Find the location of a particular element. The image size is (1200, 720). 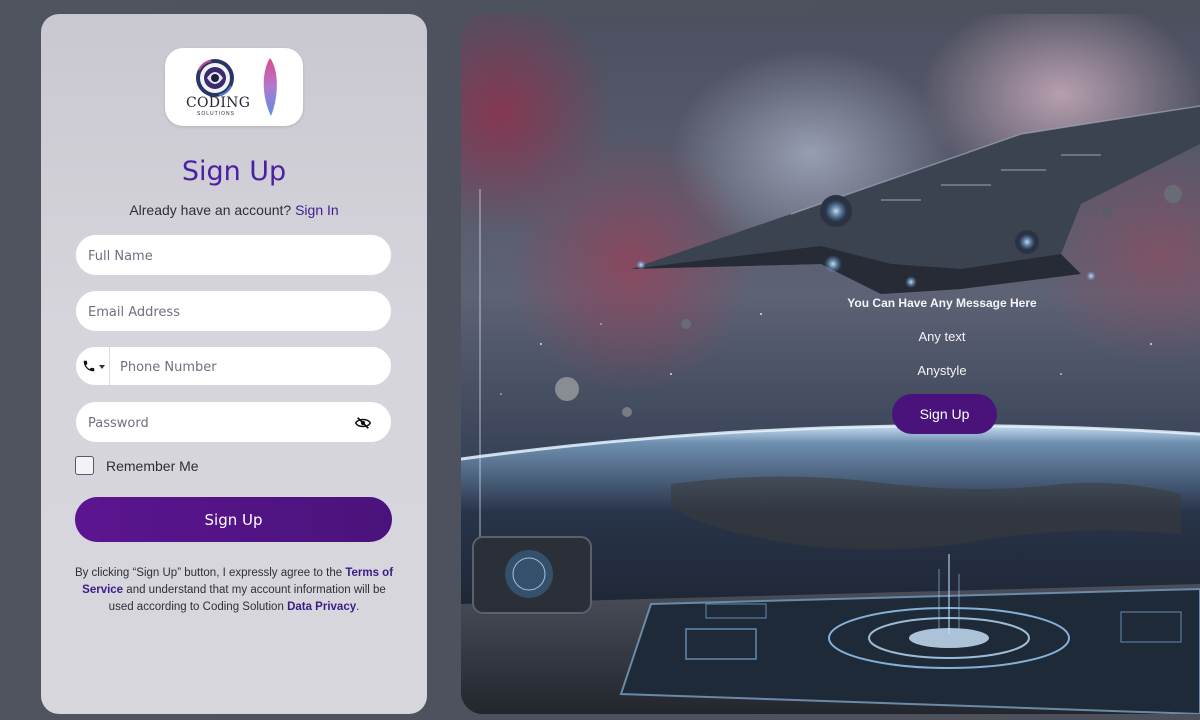

feather-icon is located at coordinates (270, 87).